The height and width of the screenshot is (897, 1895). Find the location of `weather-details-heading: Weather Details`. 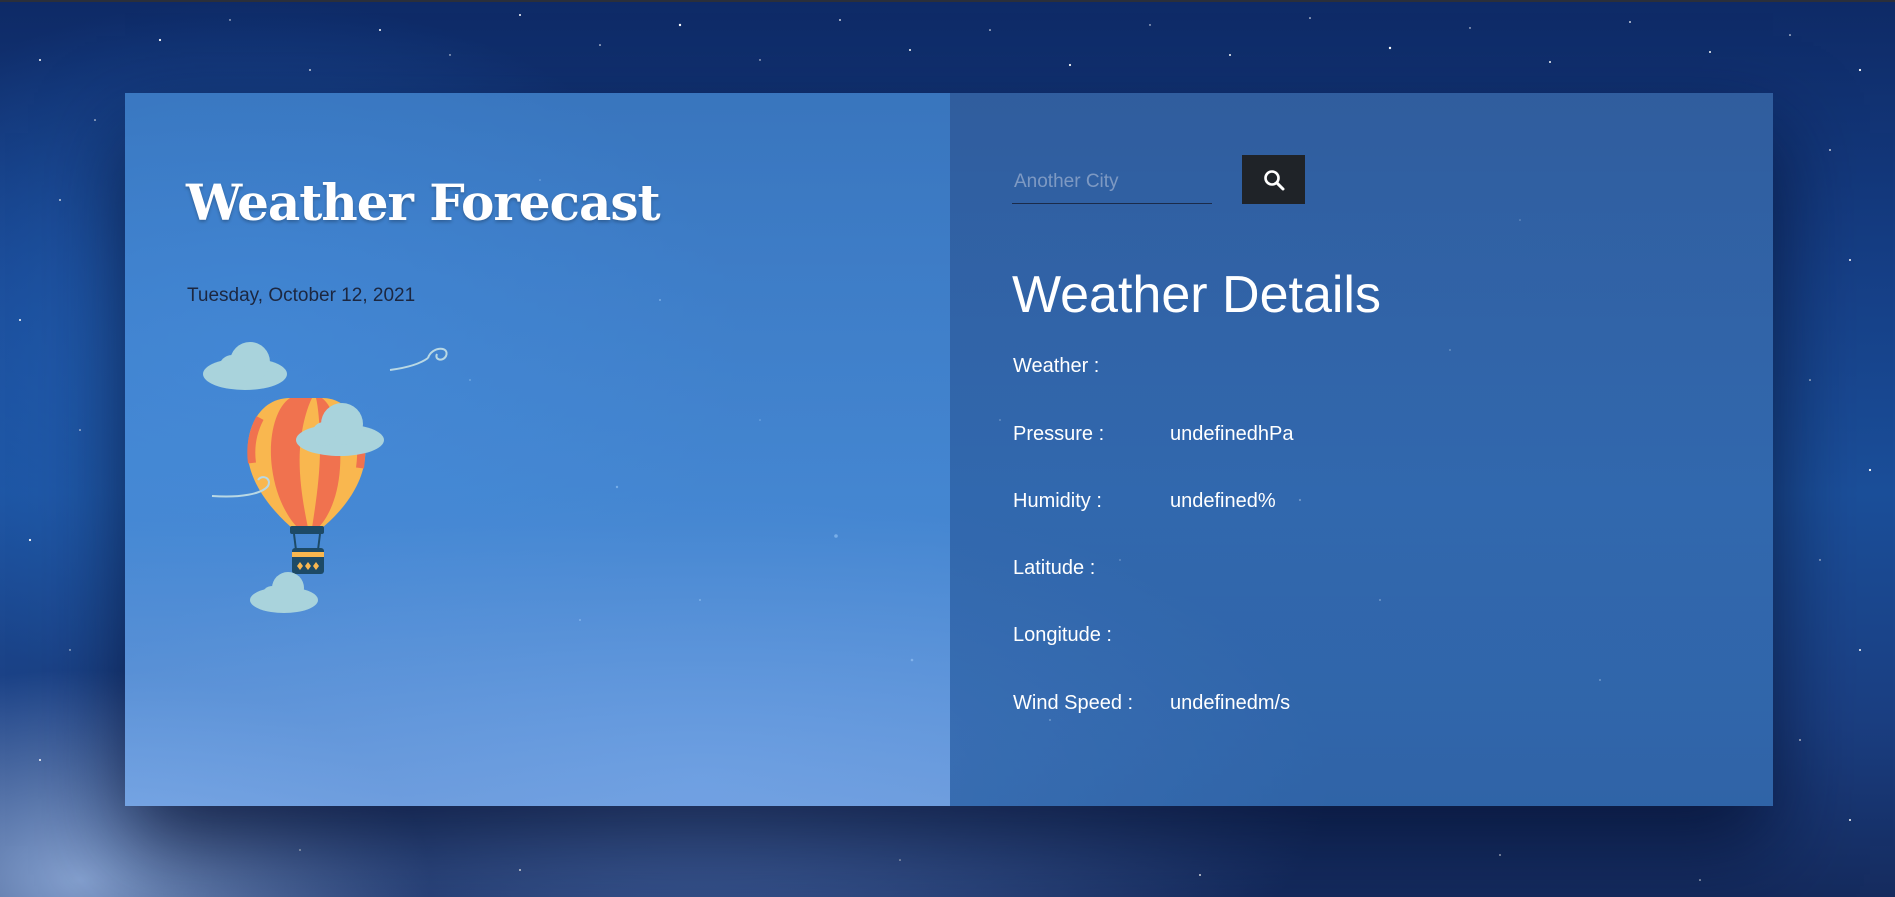

weather-details-heading: Weather Details is located at coordinates (1196, 295).